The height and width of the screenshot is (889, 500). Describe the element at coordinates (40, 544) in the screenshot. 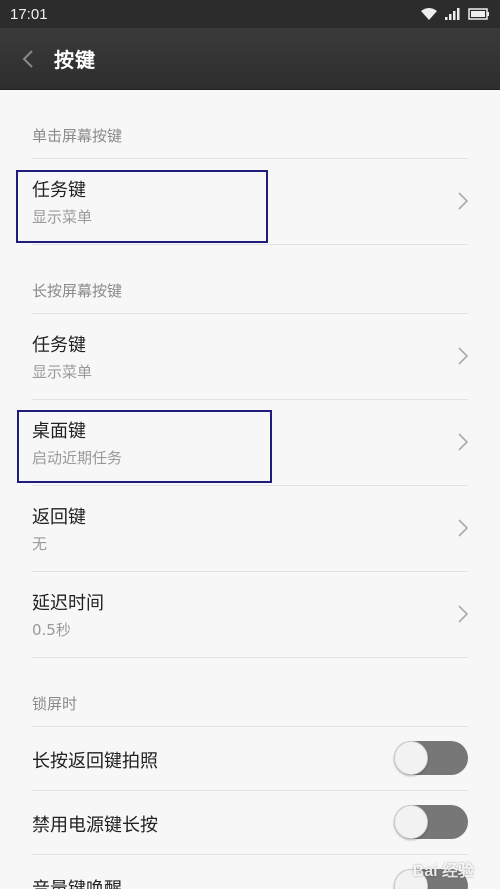

I see `row-subtitle: 无` at that location.